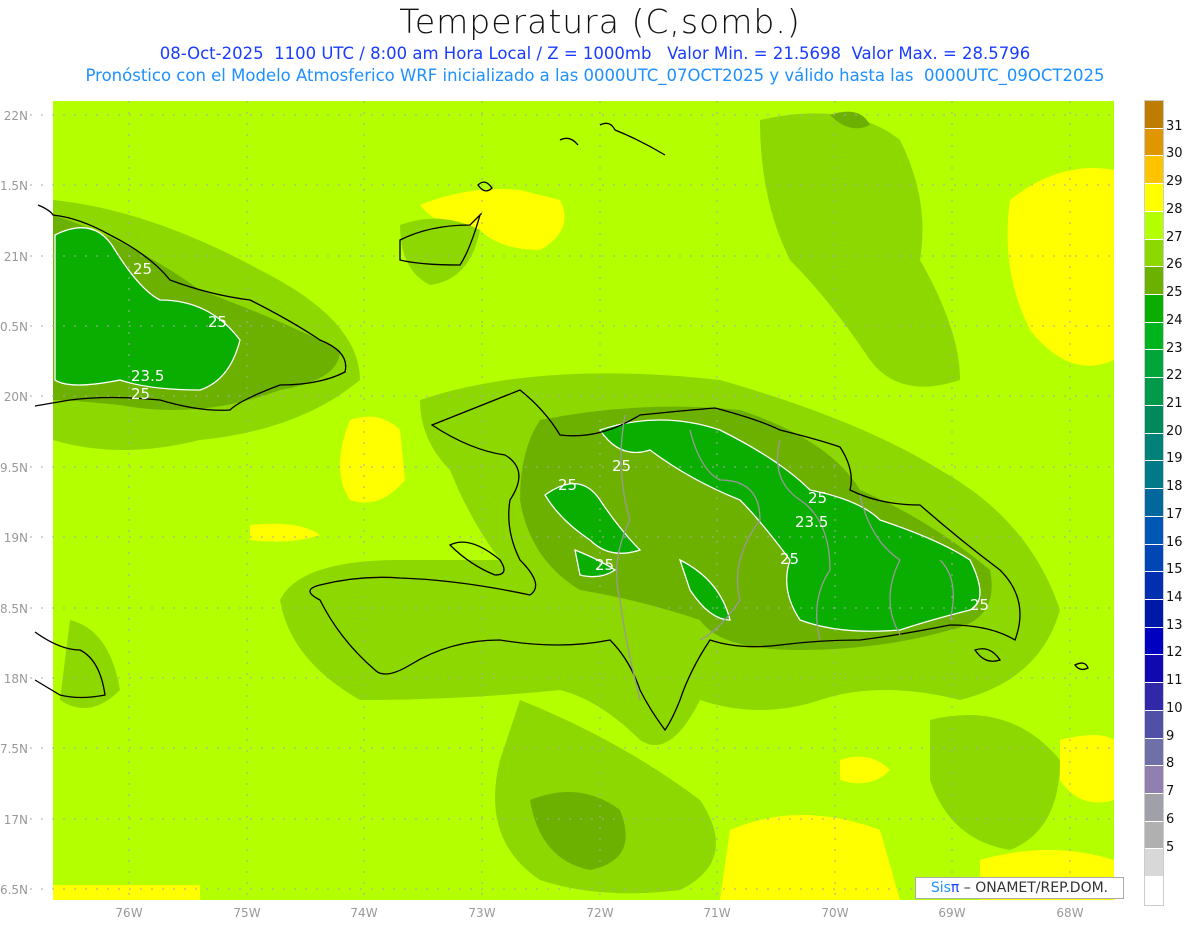 The image size is (1200, 927). Describe the element at coordinates (951, 913) in the screenshot. I see `lon-label: 69W` at that location.